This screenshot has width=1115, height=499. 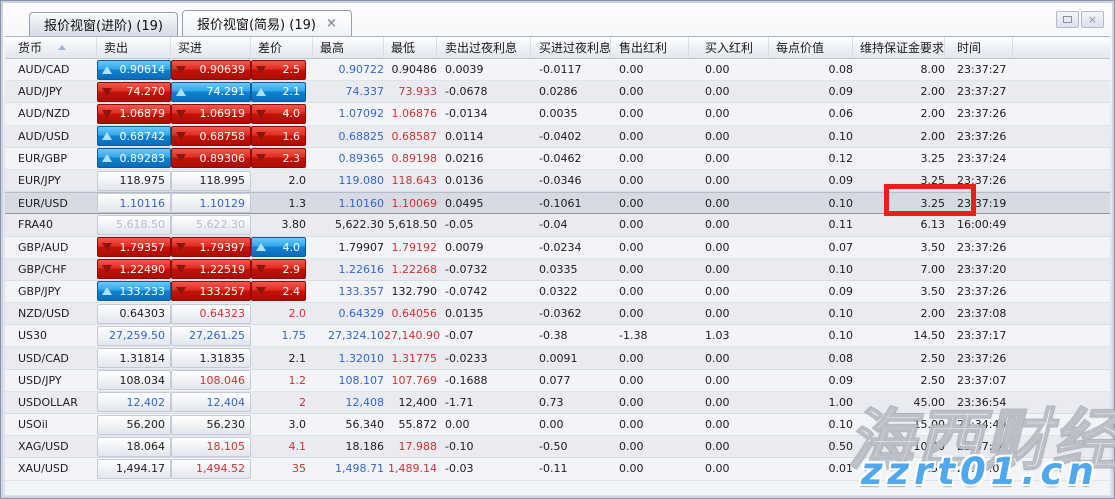 I want to click on column-header: 买进, so click(x=211, y=47).